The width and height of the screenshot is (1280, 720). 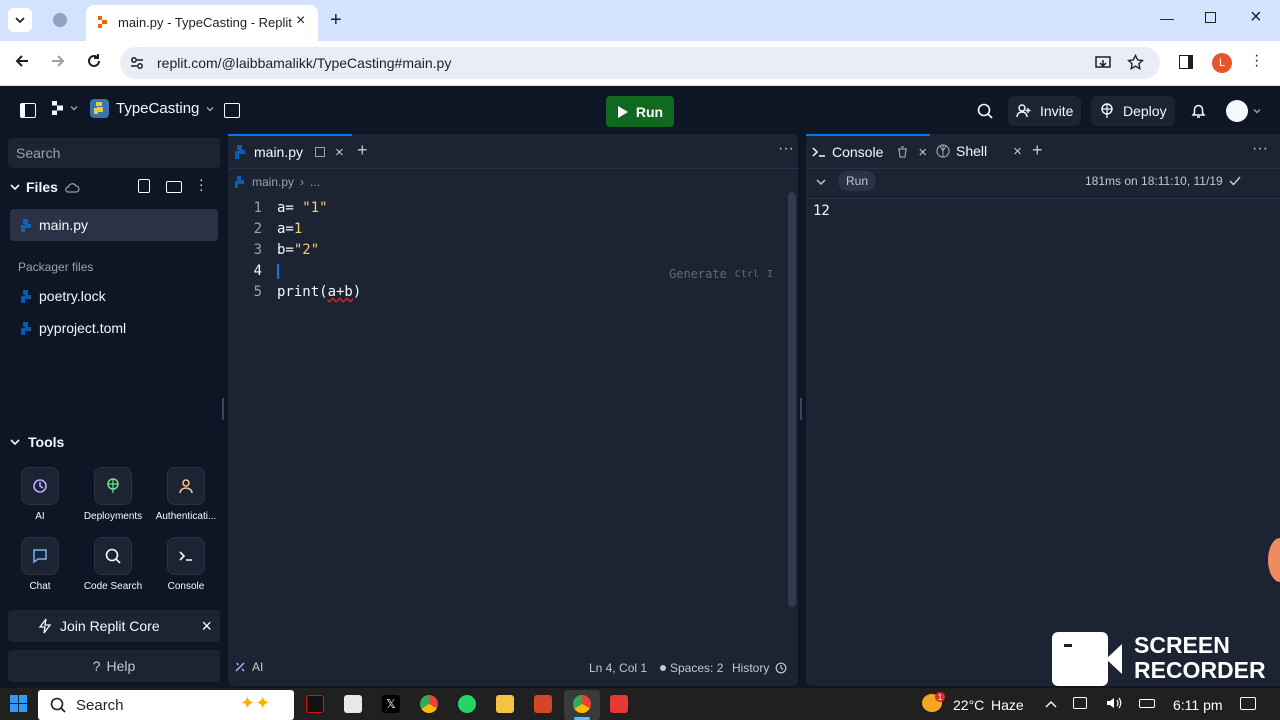 I want to click on tab-search-button, so click(x=20, y=20).